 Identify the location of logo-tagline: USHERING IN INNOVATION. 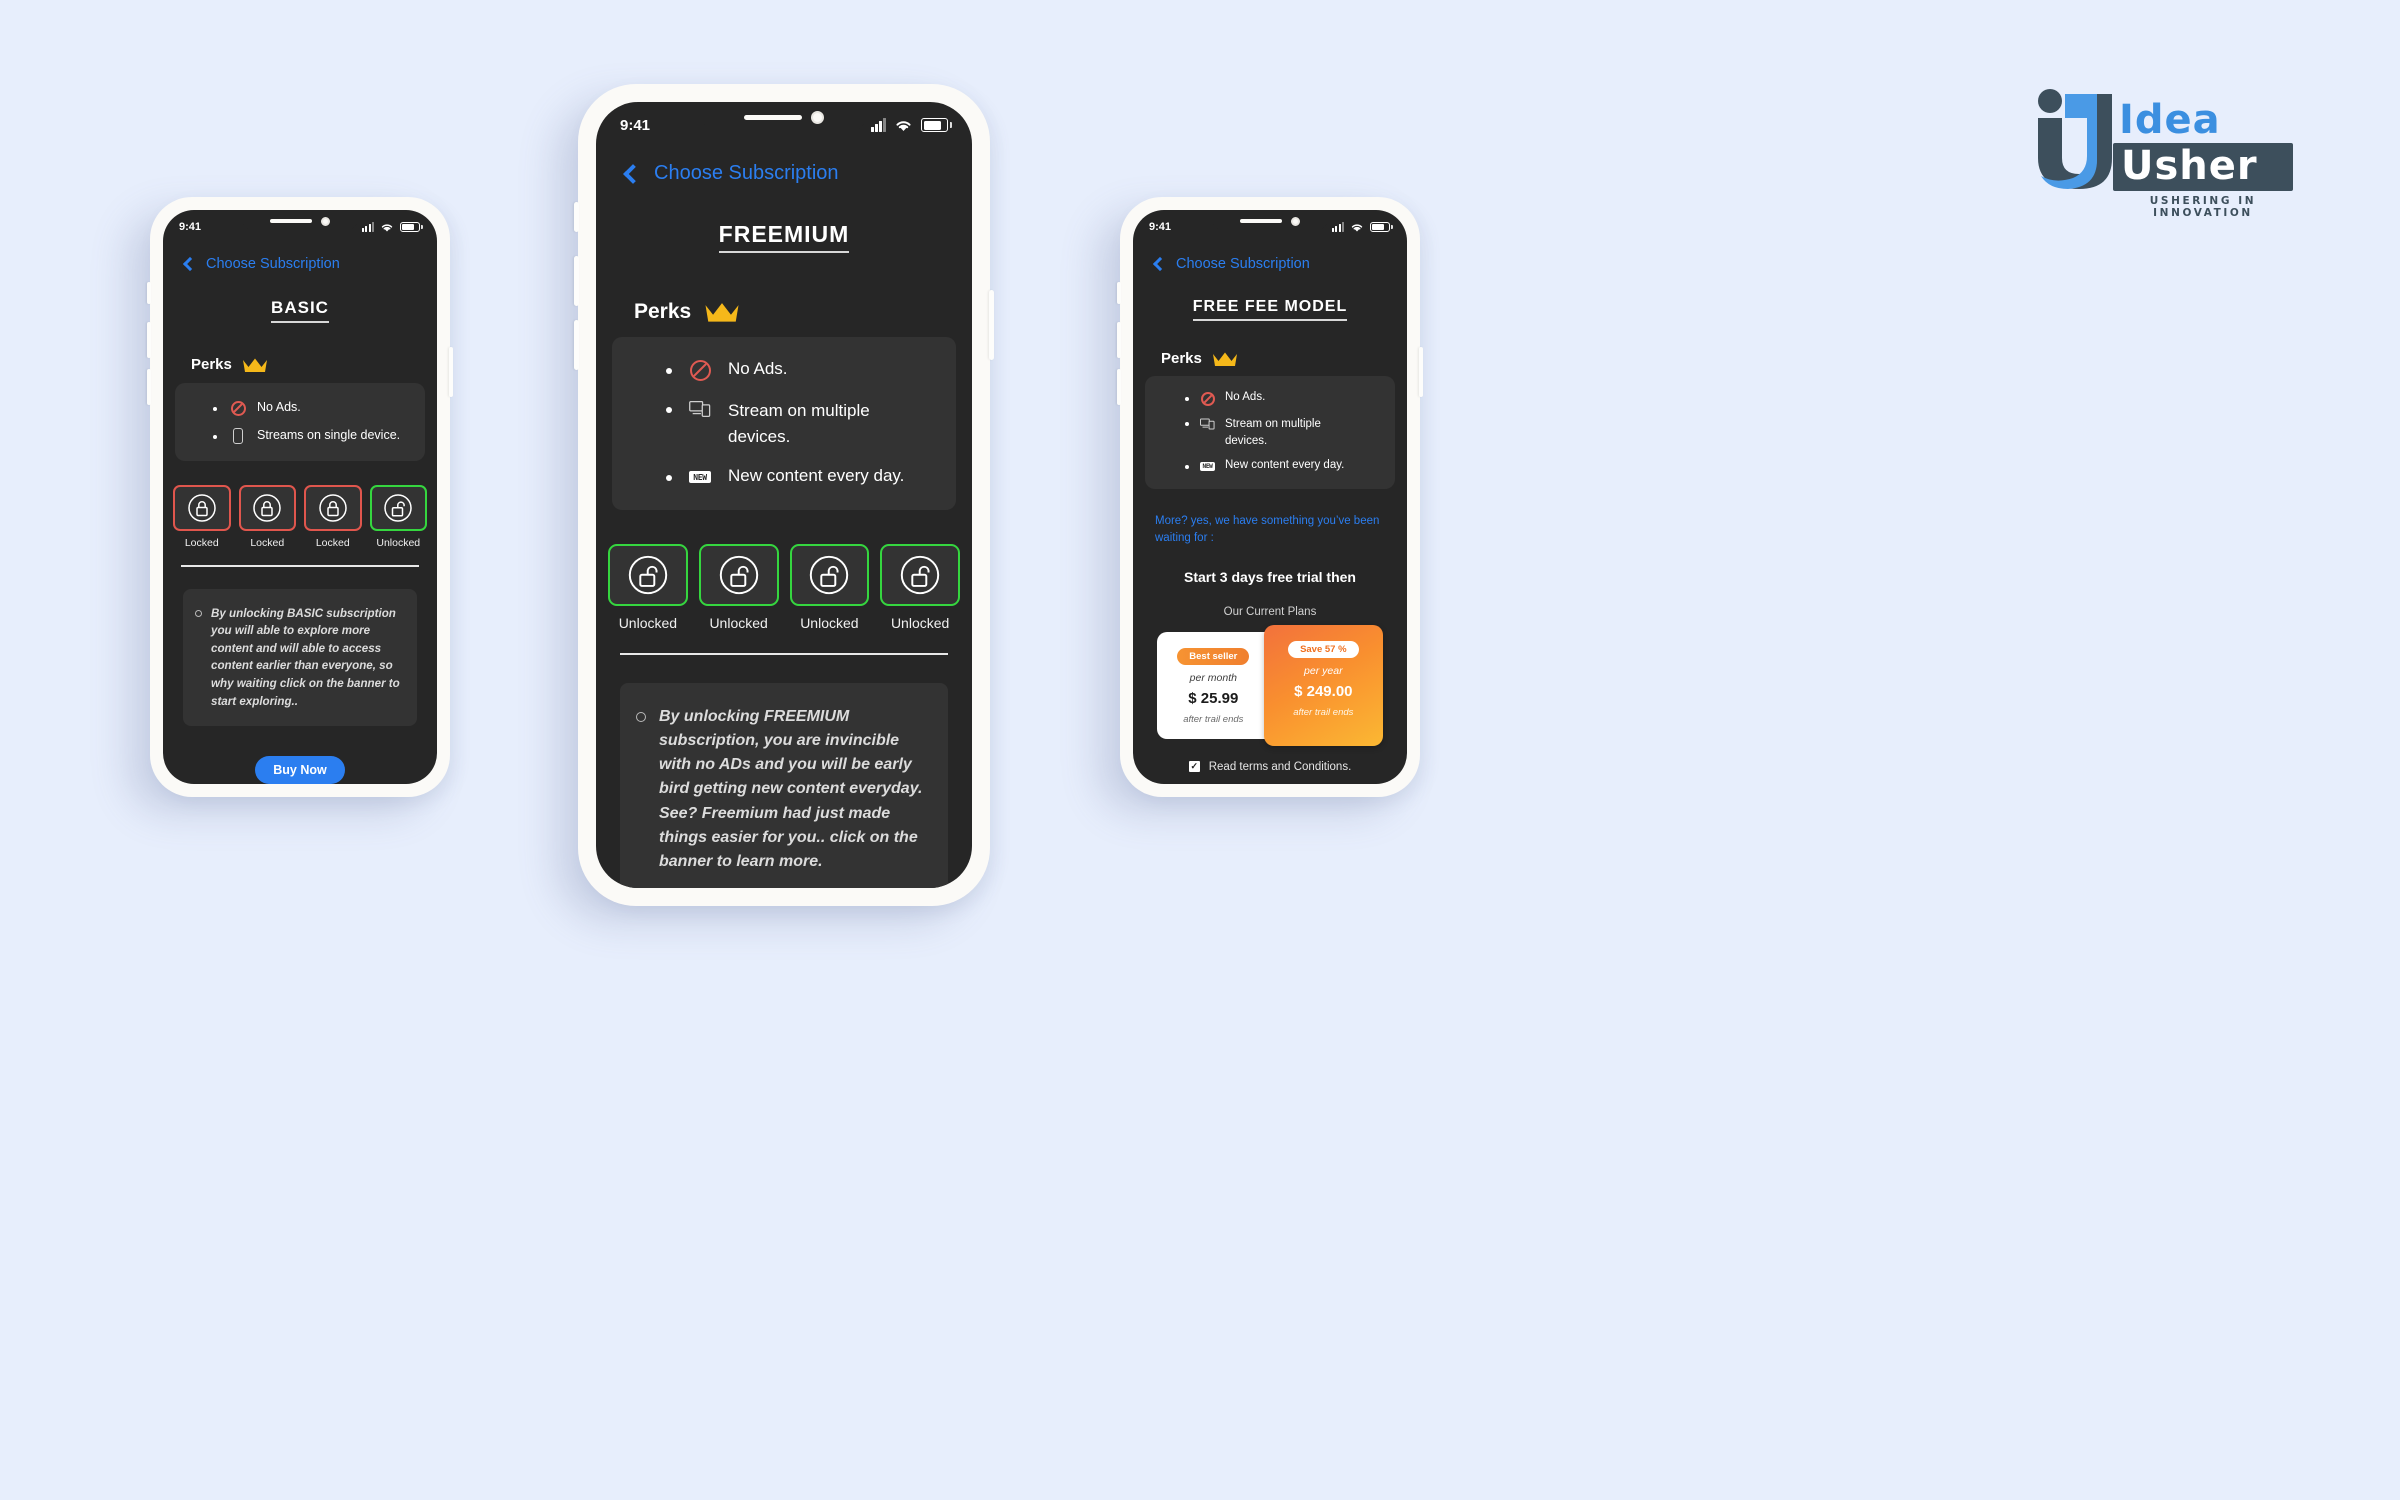
(2203, 207).